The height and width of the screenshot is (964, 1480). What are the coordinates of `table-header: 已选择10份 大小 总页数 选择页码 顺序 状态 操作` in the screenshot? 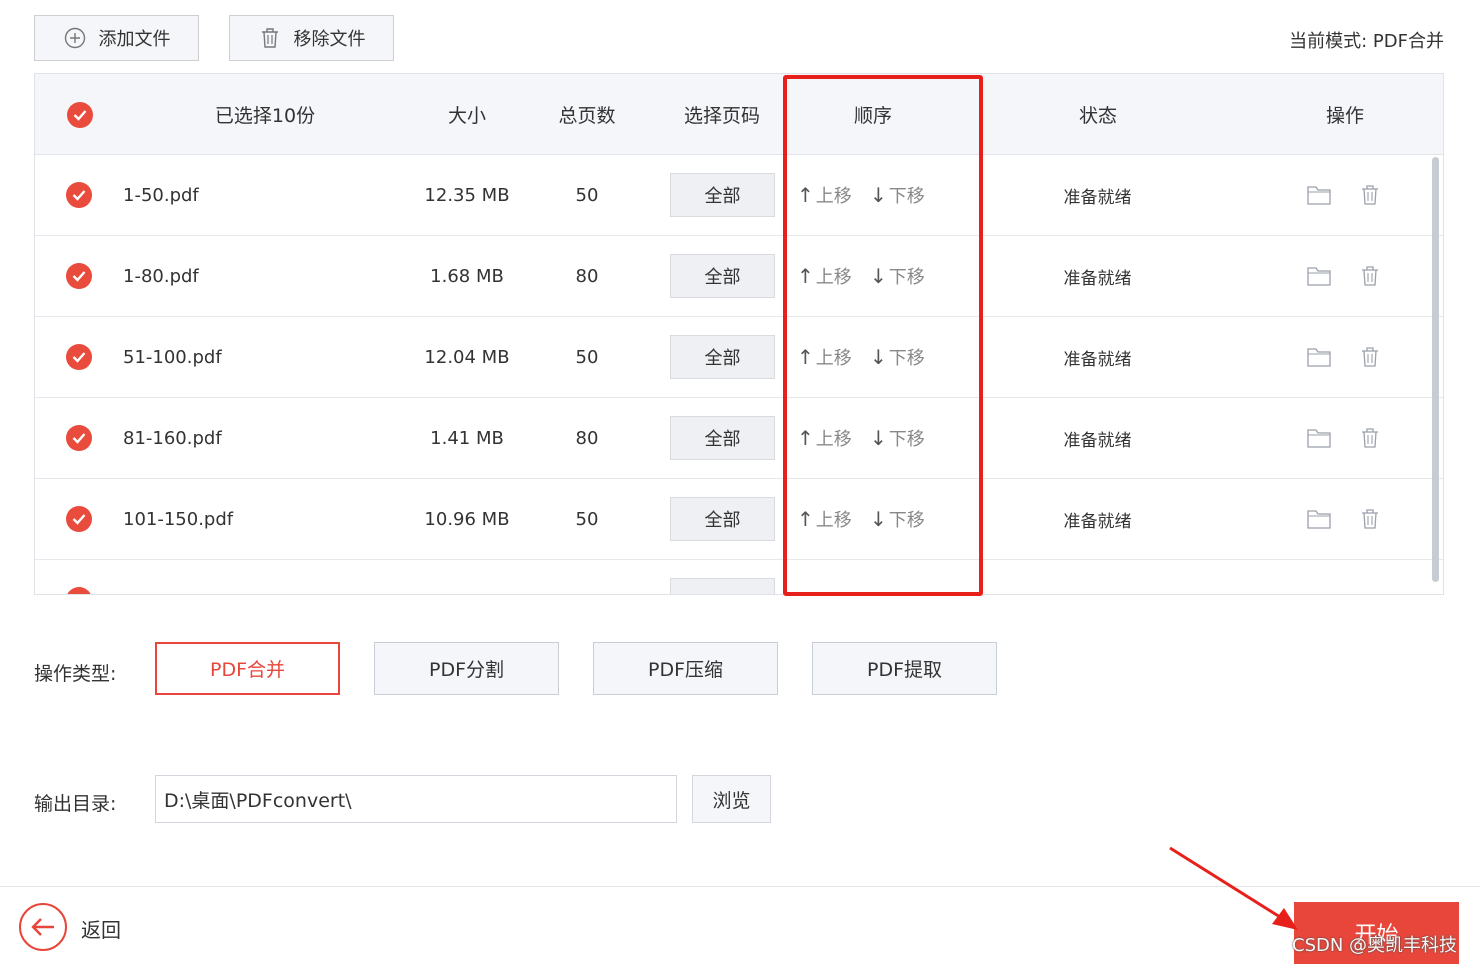 It's located at (739, 114).